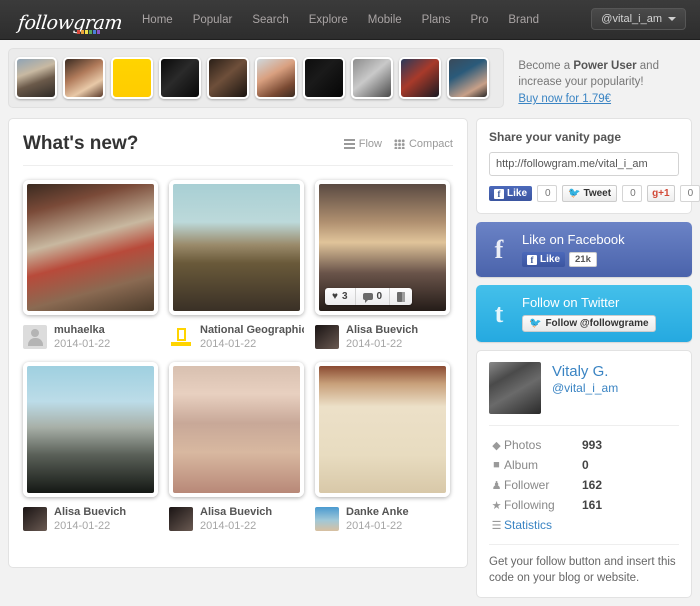 This screenshot has height=606, width=700. Describe the element at coordinates (423, 144) in the screenshot. I see `view-compact: Compact` at that location.